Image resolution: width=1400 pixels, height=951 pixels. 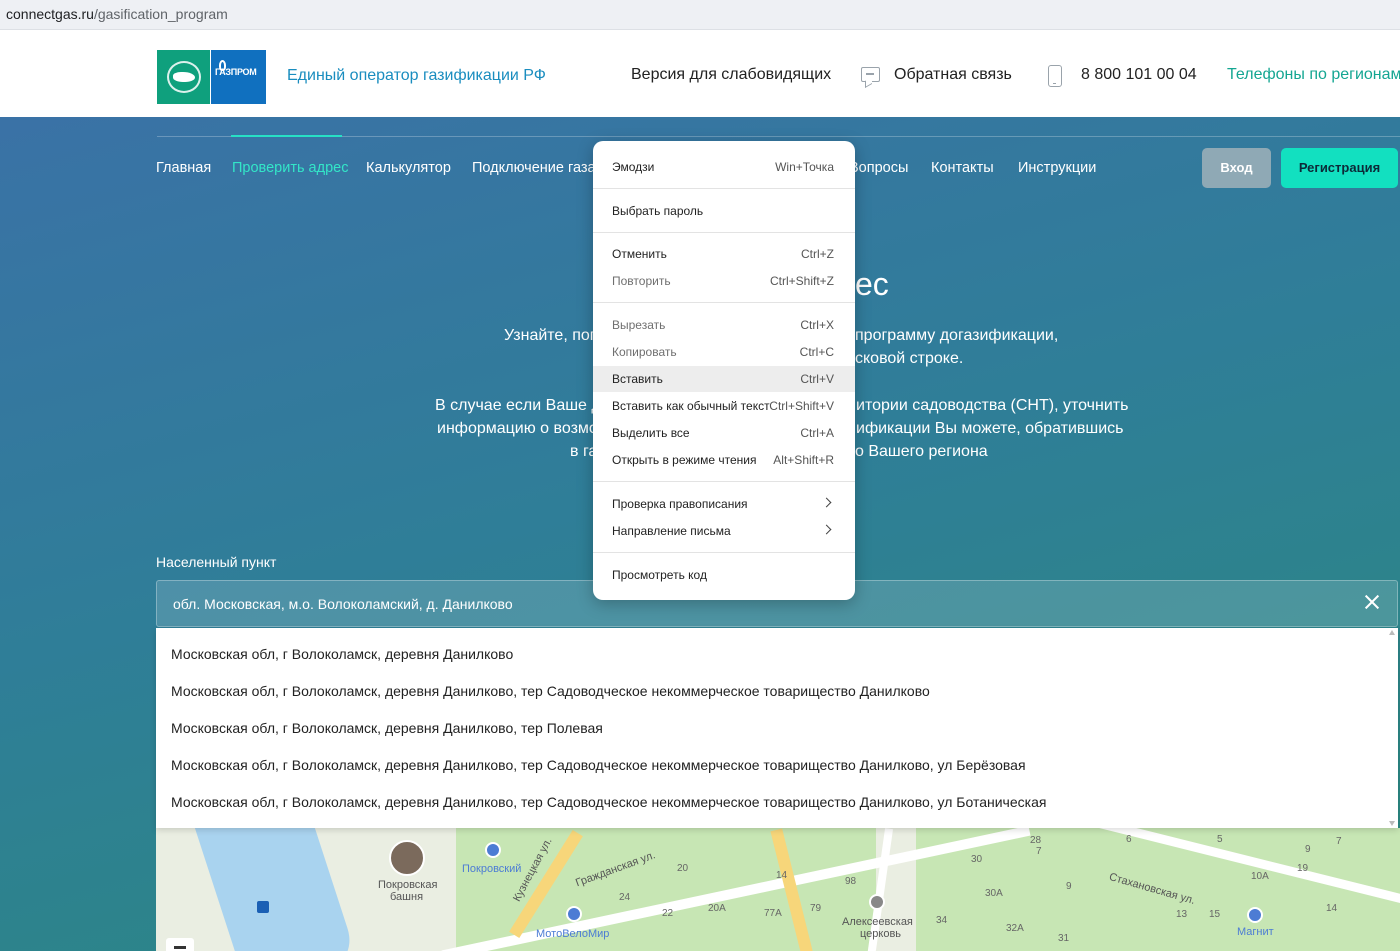 What do you see at coordinates (921, 451) in the screenshot?
I see `info-text-line3-right: о Вашего региона` at bounding box center [921, 451].